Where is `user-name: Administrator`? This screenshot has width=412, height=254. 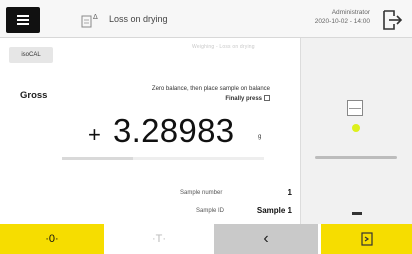 user-name: Administrator is located at coordinates (350, 12).